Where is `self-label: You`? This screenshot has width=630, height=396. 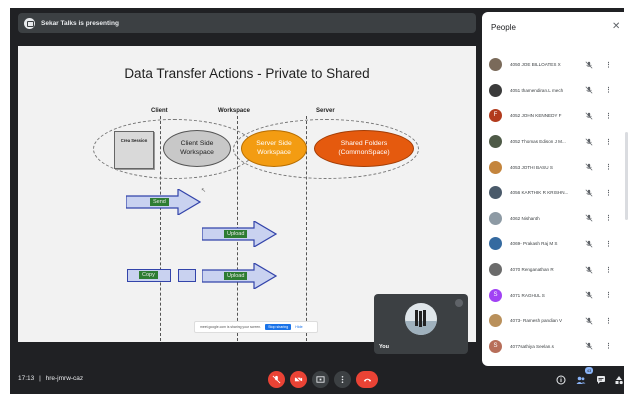 self-label: You is located at coordinates (384, 347).